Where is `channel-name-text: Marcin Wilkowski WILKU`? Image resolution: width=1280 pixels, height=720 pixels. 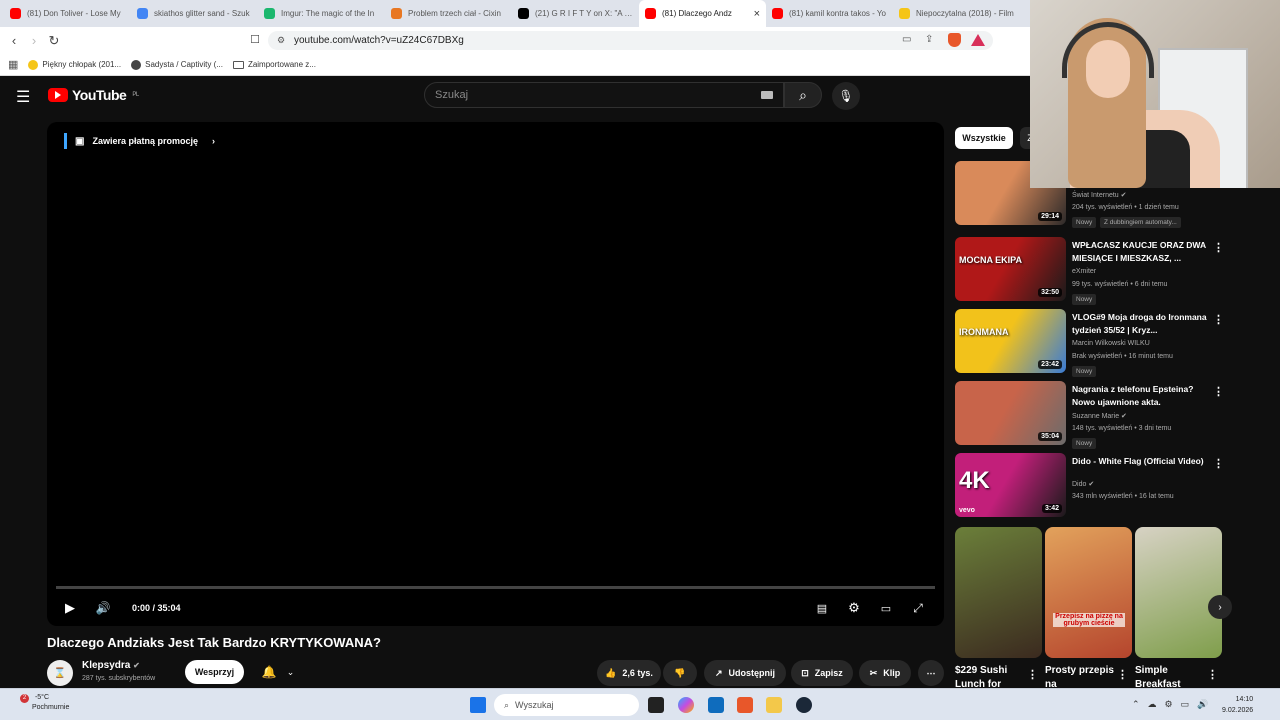
channel-name-text: Marcin Wilkowski WILKU is located at coordinates (1111, 343).